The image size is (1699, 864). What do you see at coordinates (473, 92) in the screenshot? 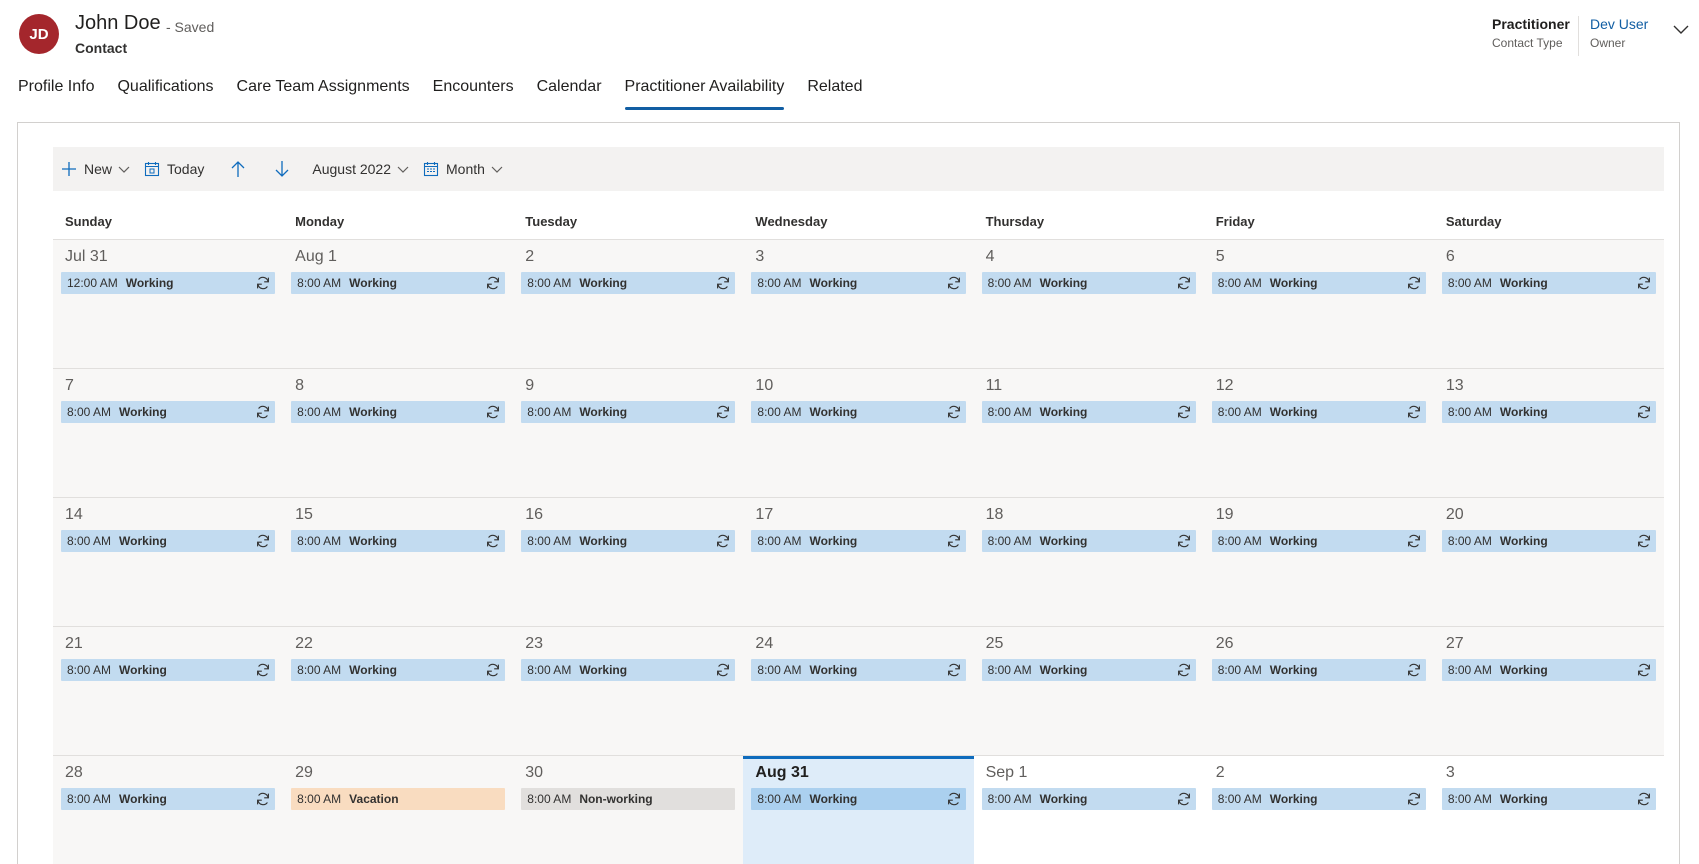
I see `tab-encounters: Encounters` at bounding box center [473, 92].